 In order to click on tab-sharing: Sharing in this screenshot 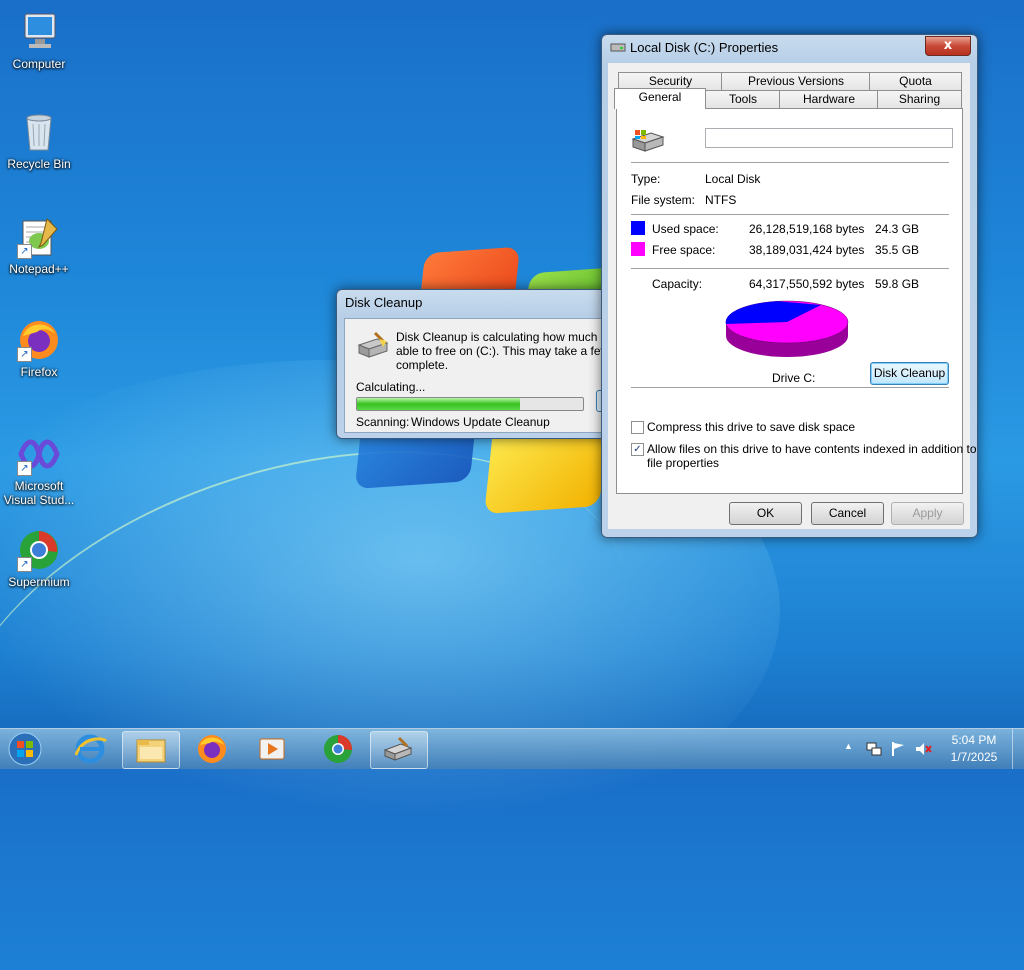, I will do `click(919, 99)`.